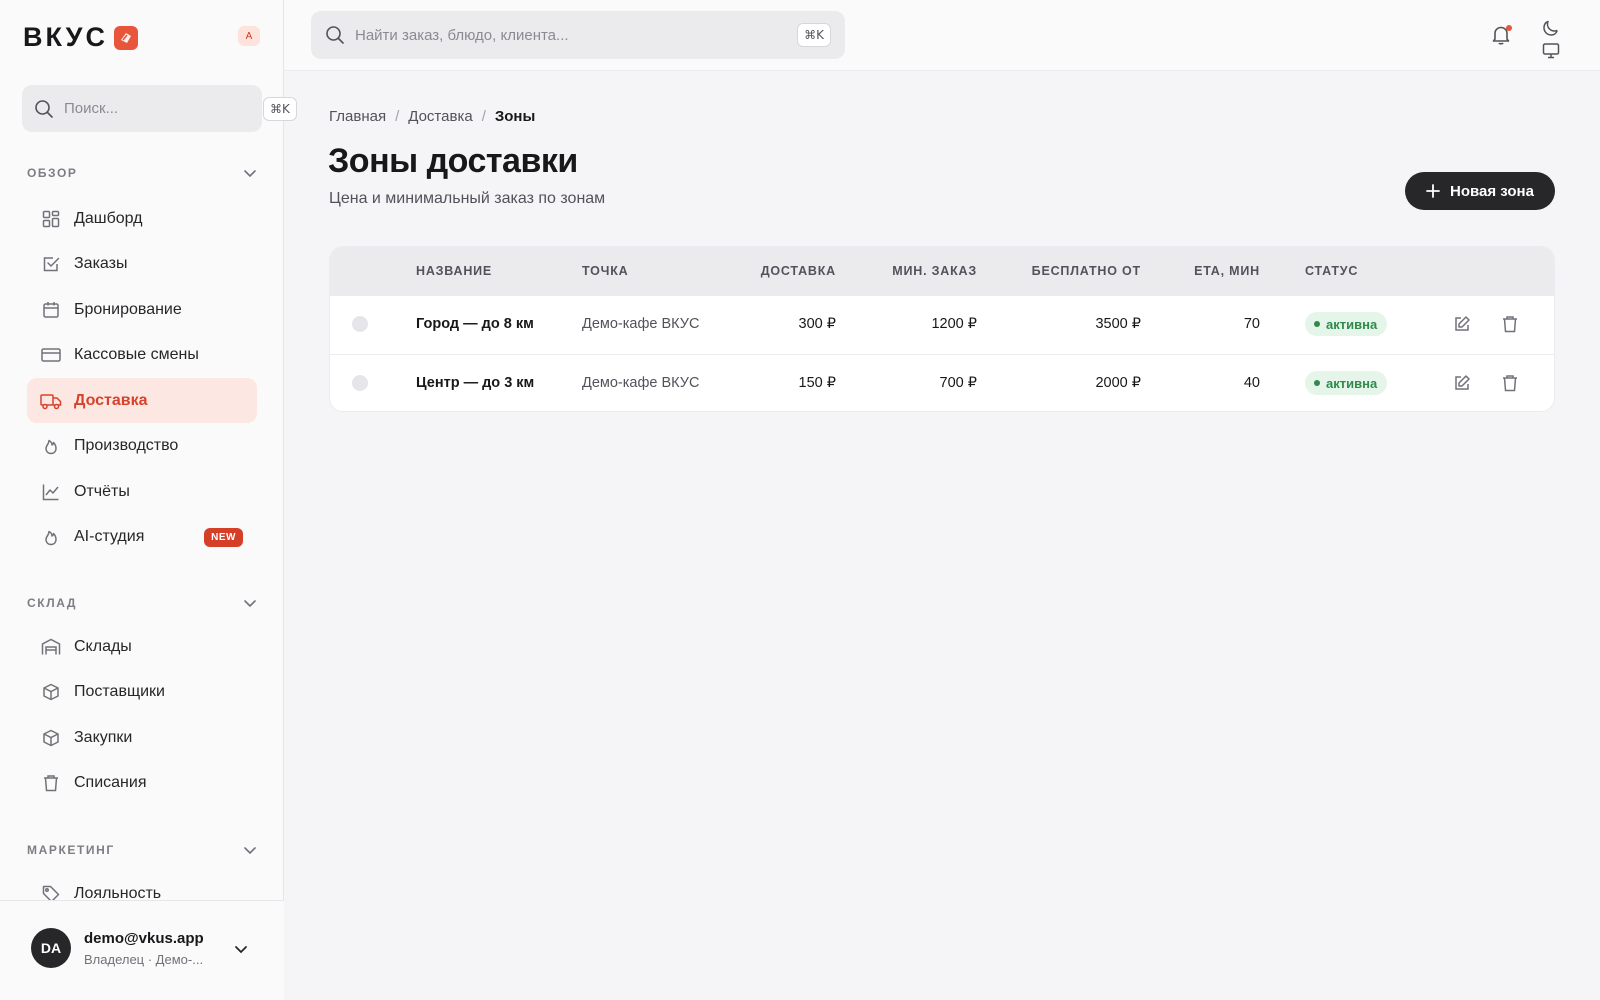  What do you see at coordinates (1317, 324) in the screenshot?
I see `status-dot` at bounding box center [1317, 324].